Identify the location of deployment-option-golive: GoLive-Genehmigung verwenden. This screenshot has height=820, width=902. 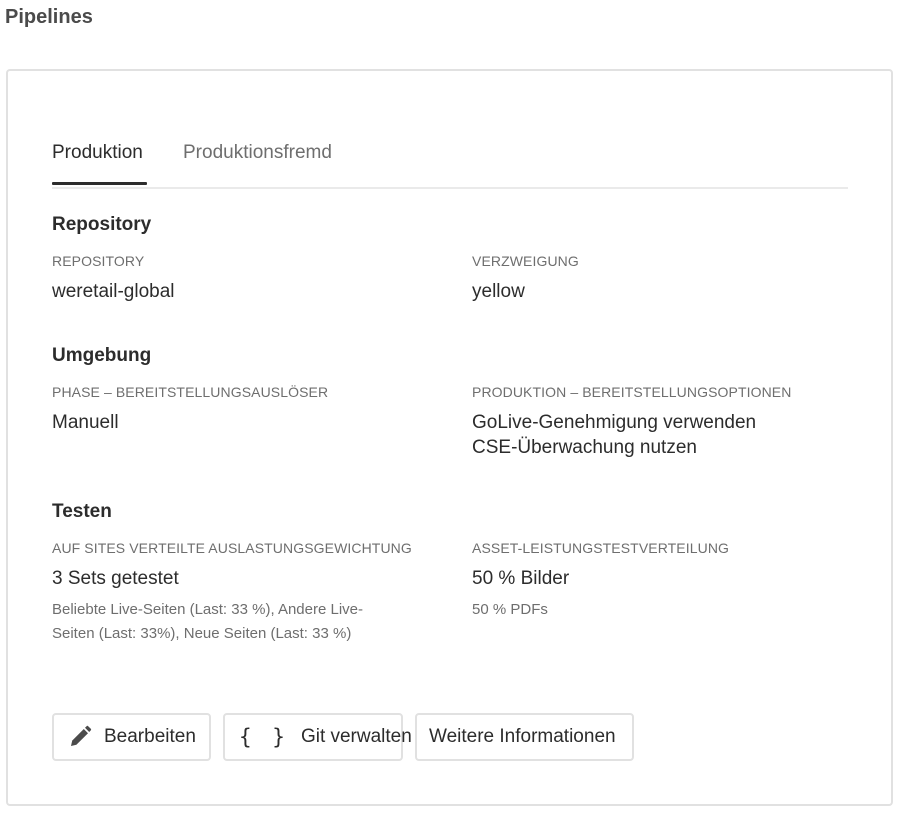
(614, 422).